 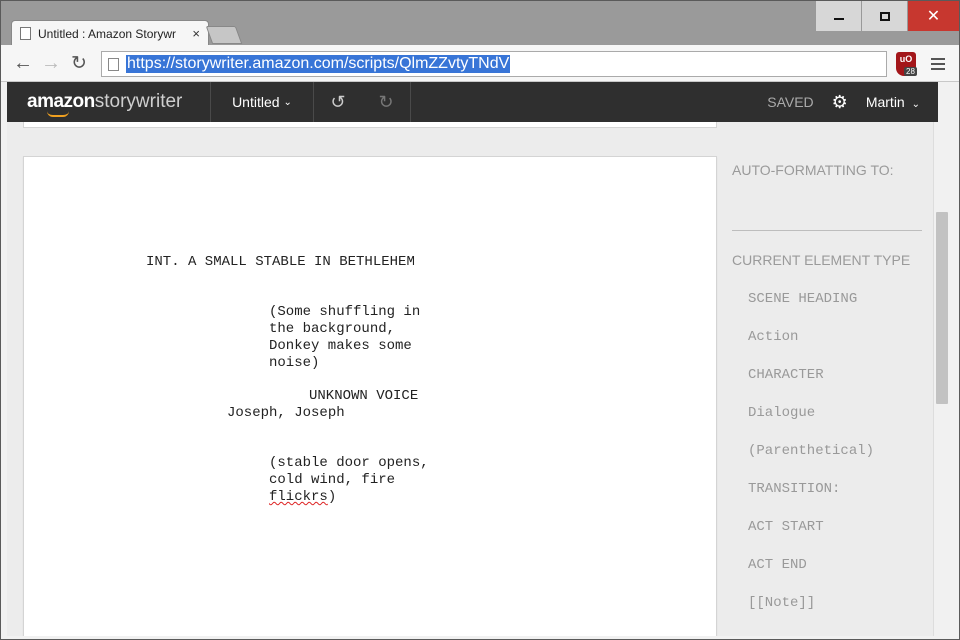 I want to click on character-name: UNKNOWN VOICE, so click(x=363, y=396).